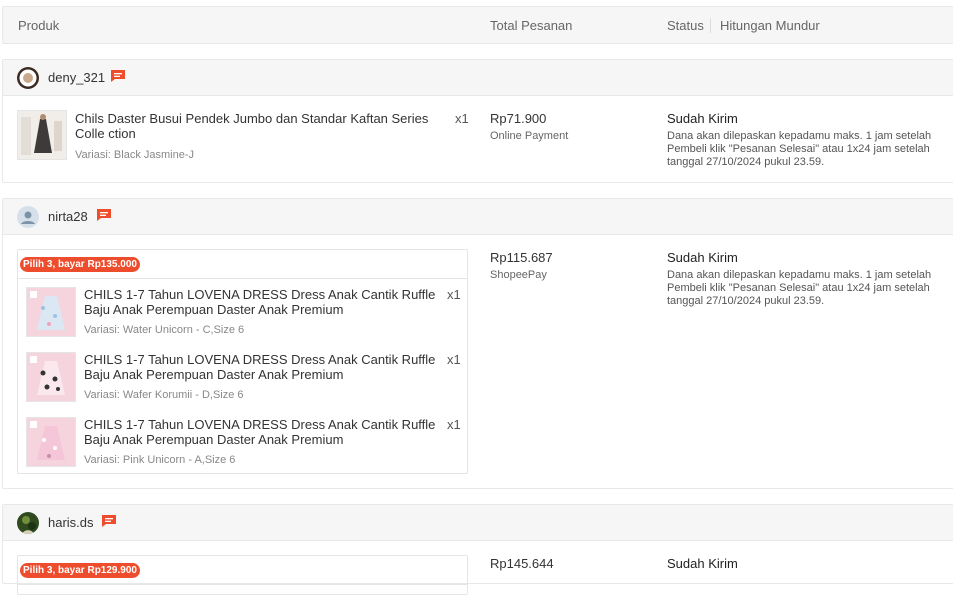  I want to click on promo-badge: Pilih 3, bayar Rp129.900, so click(80, 570).